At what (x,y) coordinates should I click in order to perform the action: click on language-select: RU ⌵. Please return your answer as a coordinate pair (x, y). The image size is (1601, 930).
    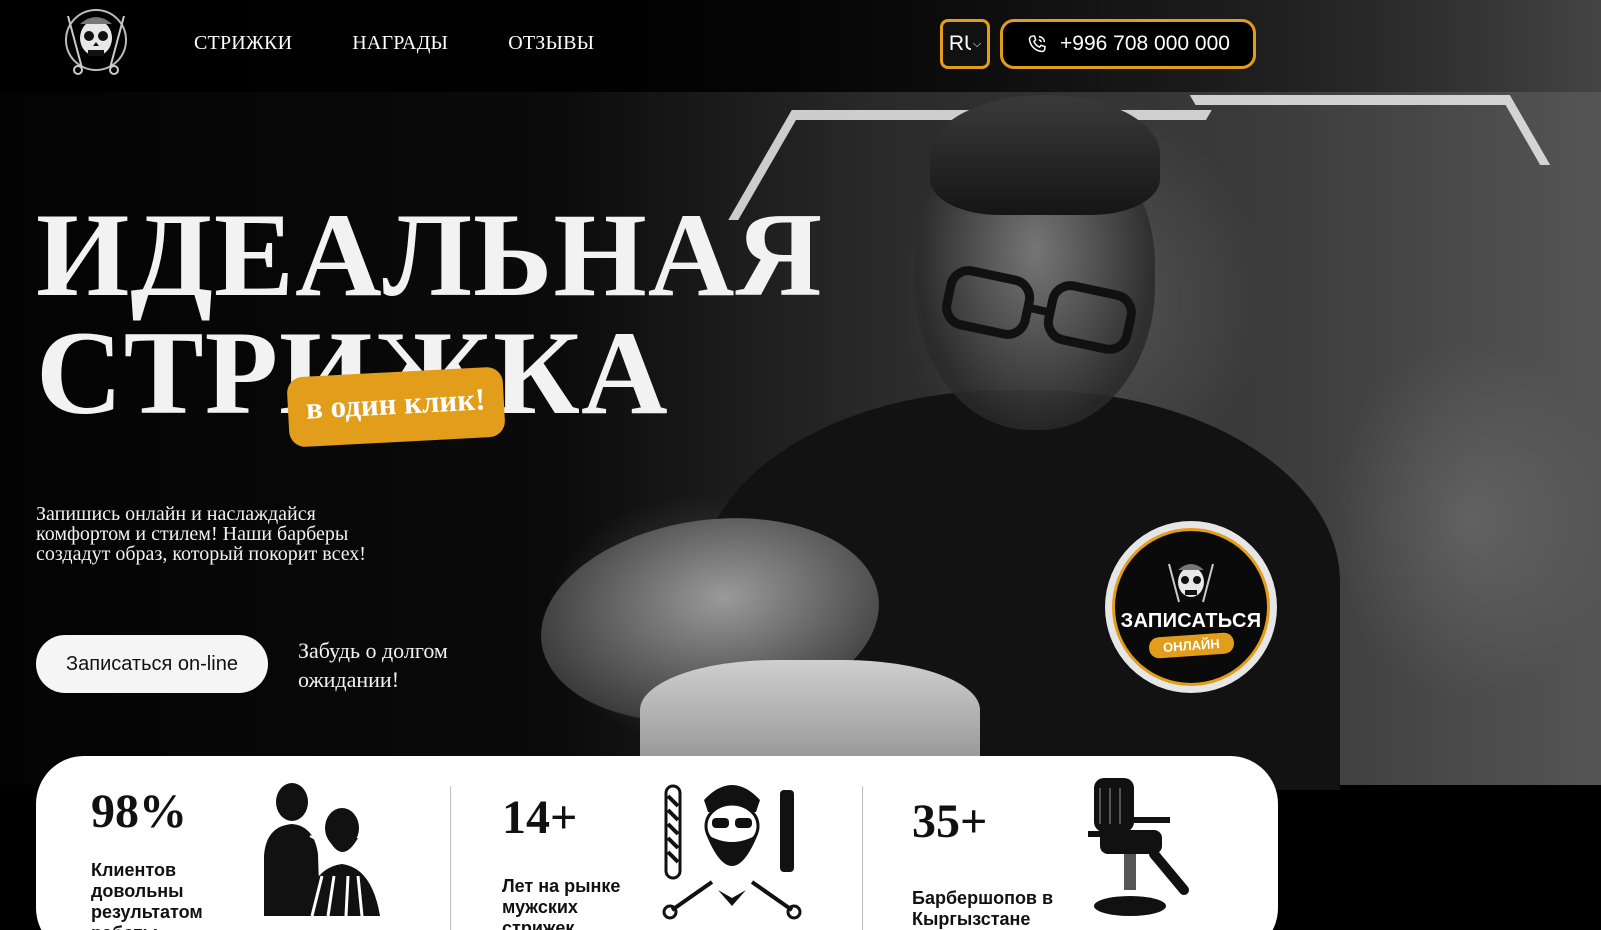
    Looking at the image, I should click on (965, 44).